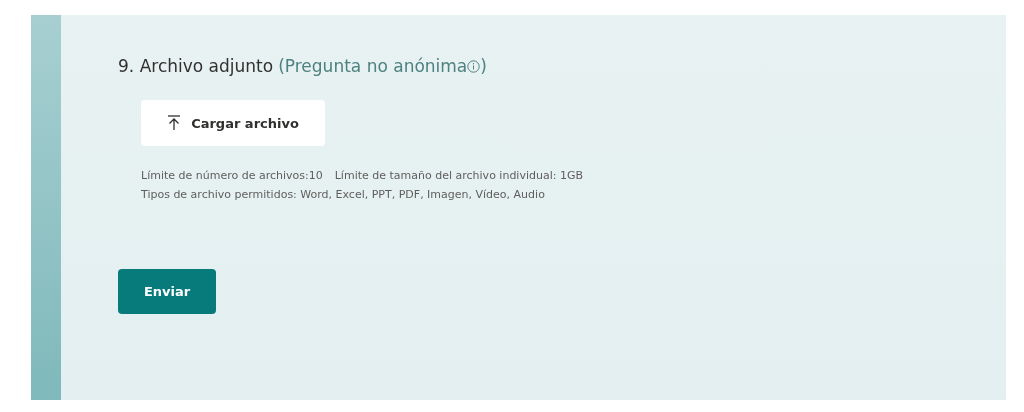 The height and width of the screenshot is (412, 1024). Describe the element at coordinates (174, 123) in the screenshot. I see `upload-icon` at that location.